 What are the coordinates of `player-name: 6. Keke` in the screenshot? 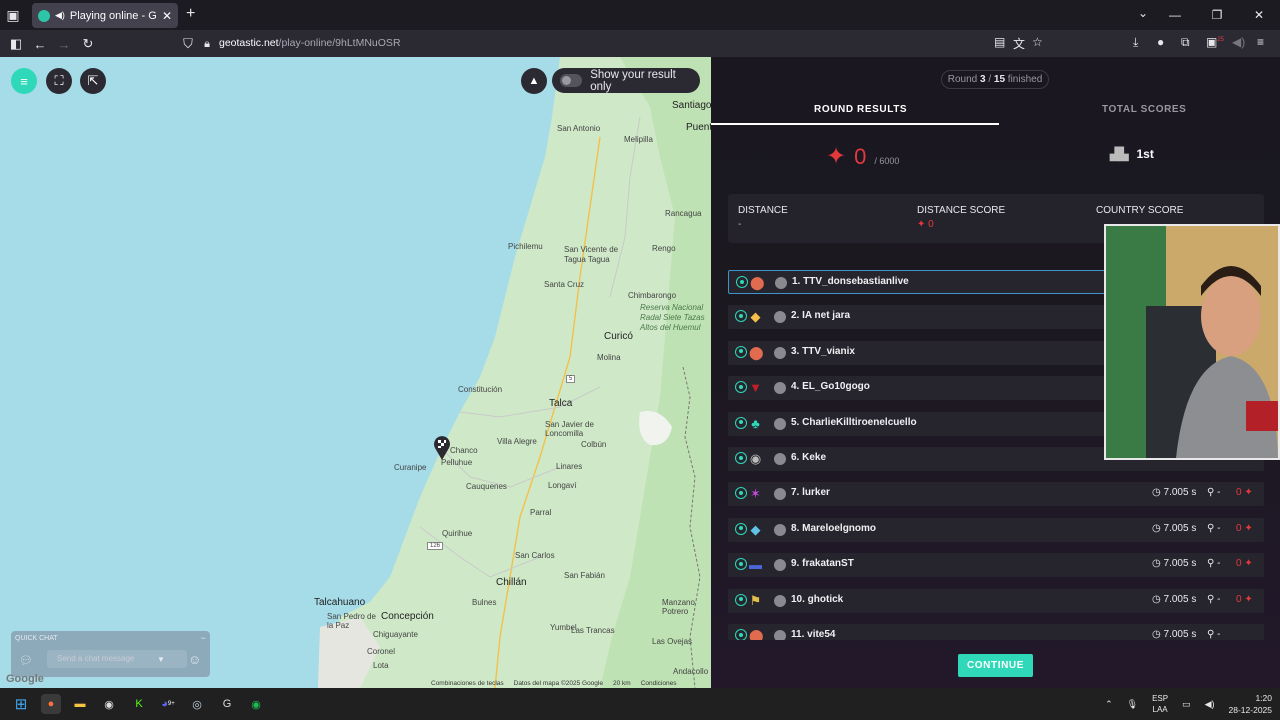 It's located at (809, 457).